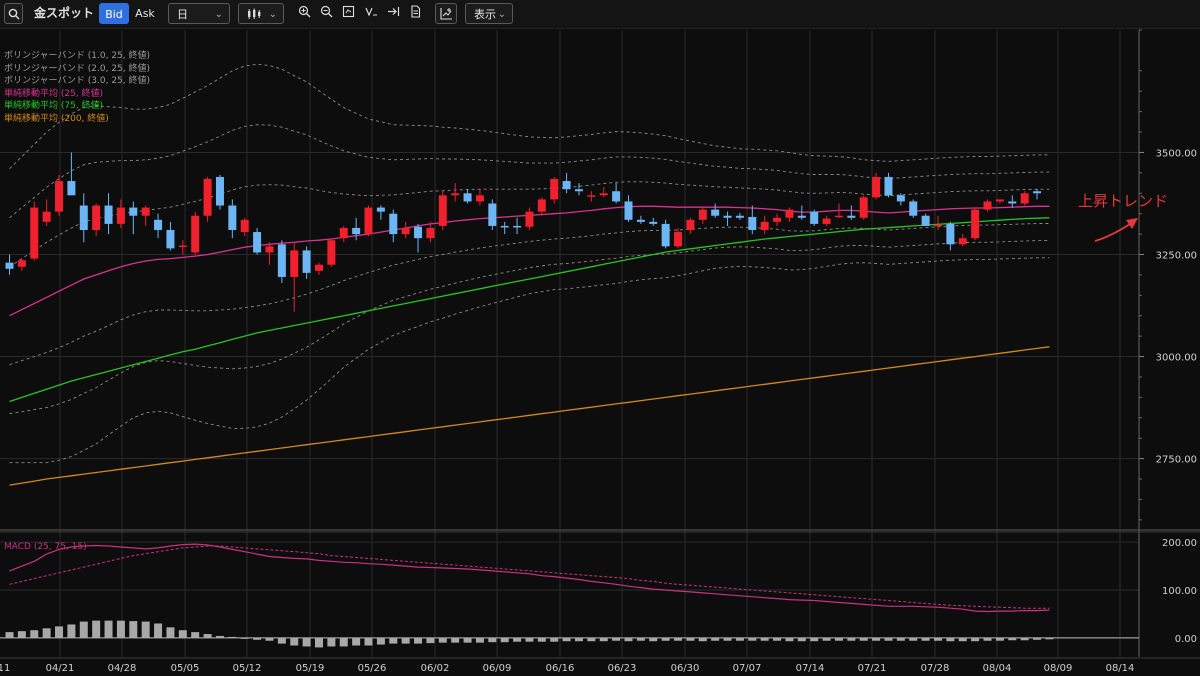 The height and width of the screenshot is (676, 1200). What do you see at coordinates (348, 13) in the screenshot?
I see `fit-screen-button` at bounding box center [348, 13].